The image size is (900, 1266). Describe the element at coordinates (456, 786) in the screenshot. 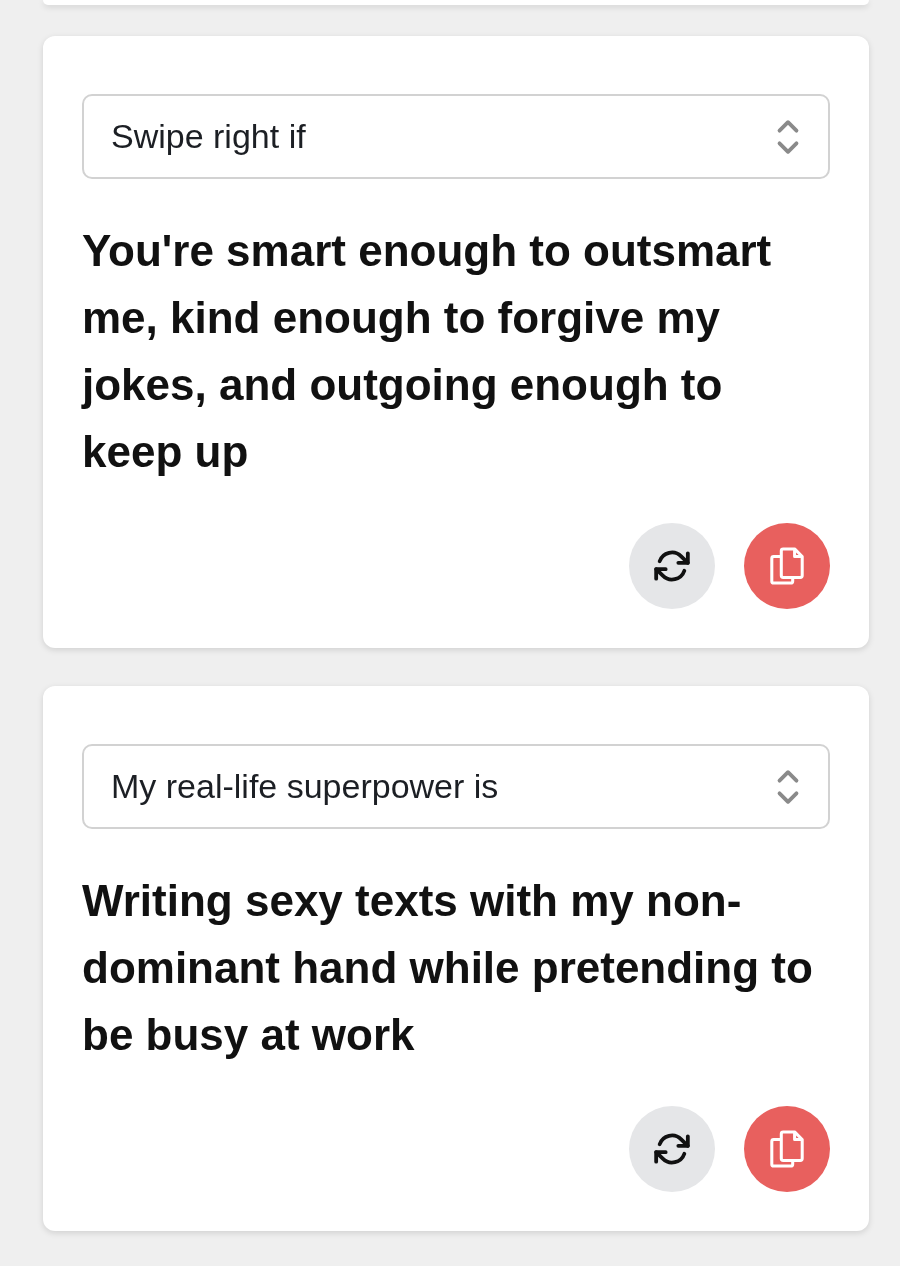

I see `prompt-select: My real-life superpower is` at that location.